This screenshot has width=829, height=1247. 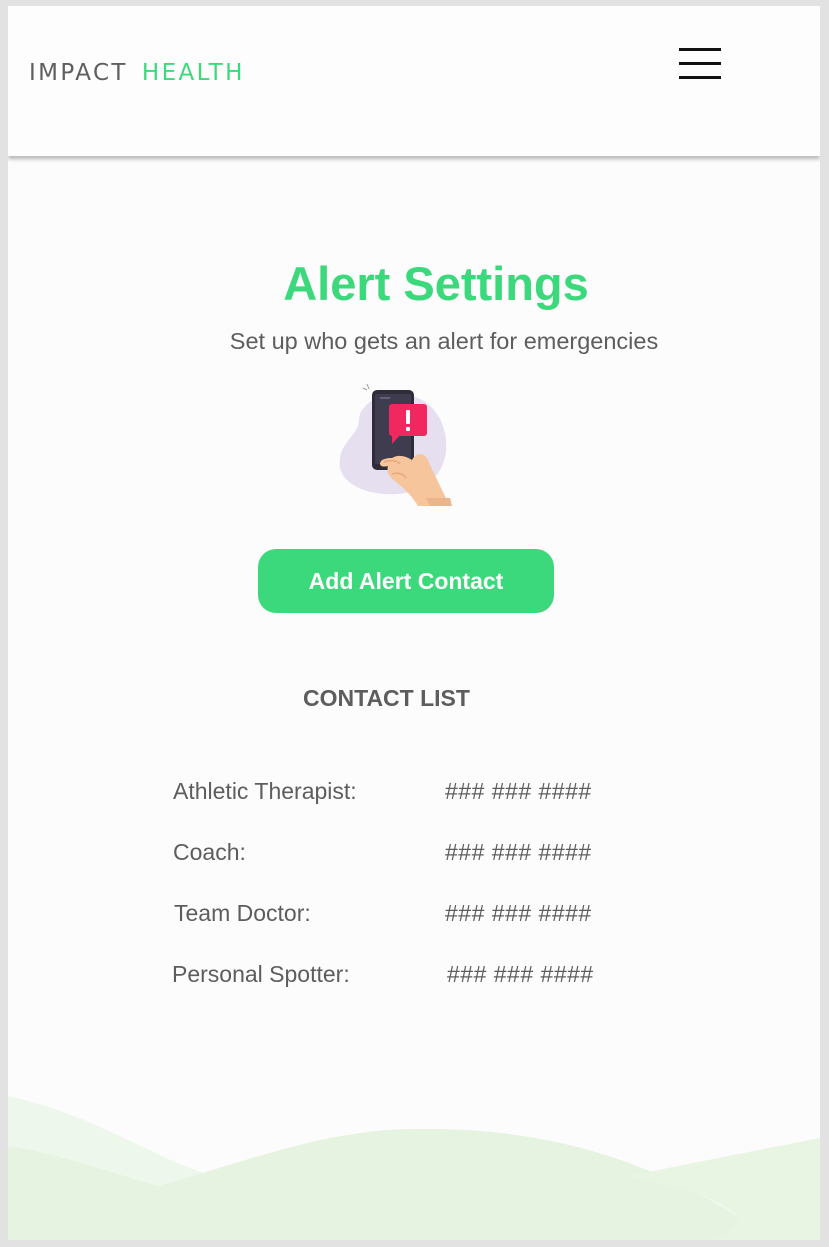 I want to click on contact-list-heading: CONTACT LIST, so click(x=386, y=698).